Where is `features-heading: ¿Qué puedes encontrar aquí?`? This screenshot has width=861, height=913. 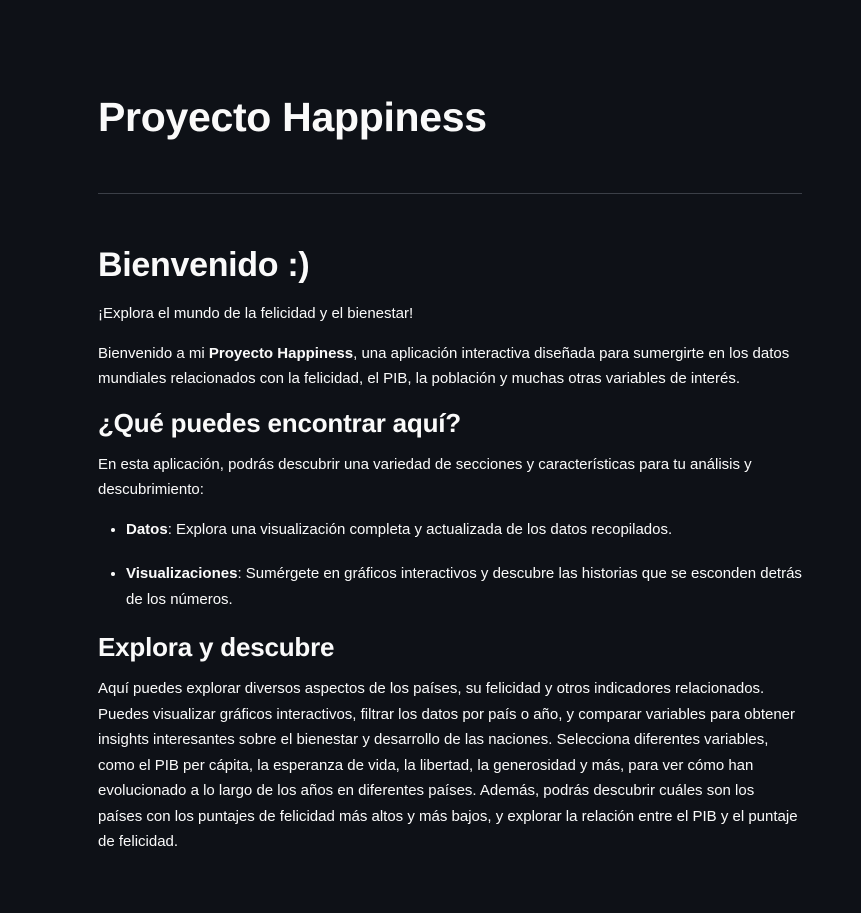 features-heading: ¿Qué puedes encontrar aquí? is located at coordinates (279, 422).